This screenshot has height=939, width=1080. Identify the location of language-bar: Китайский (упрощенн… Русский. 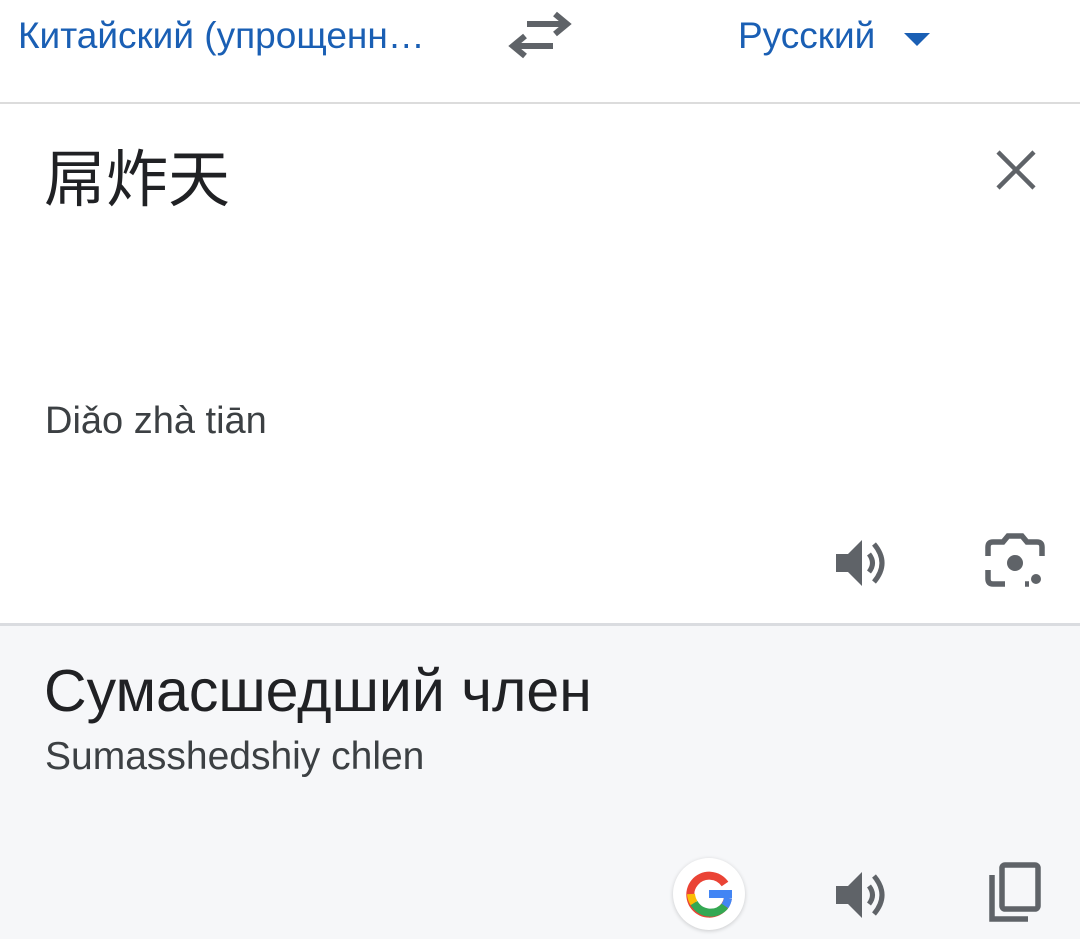
(540, 51).